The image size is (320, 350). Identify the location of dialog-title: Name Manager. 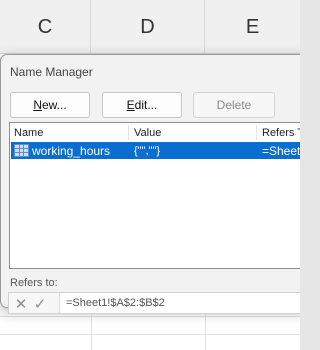
(51, 72).